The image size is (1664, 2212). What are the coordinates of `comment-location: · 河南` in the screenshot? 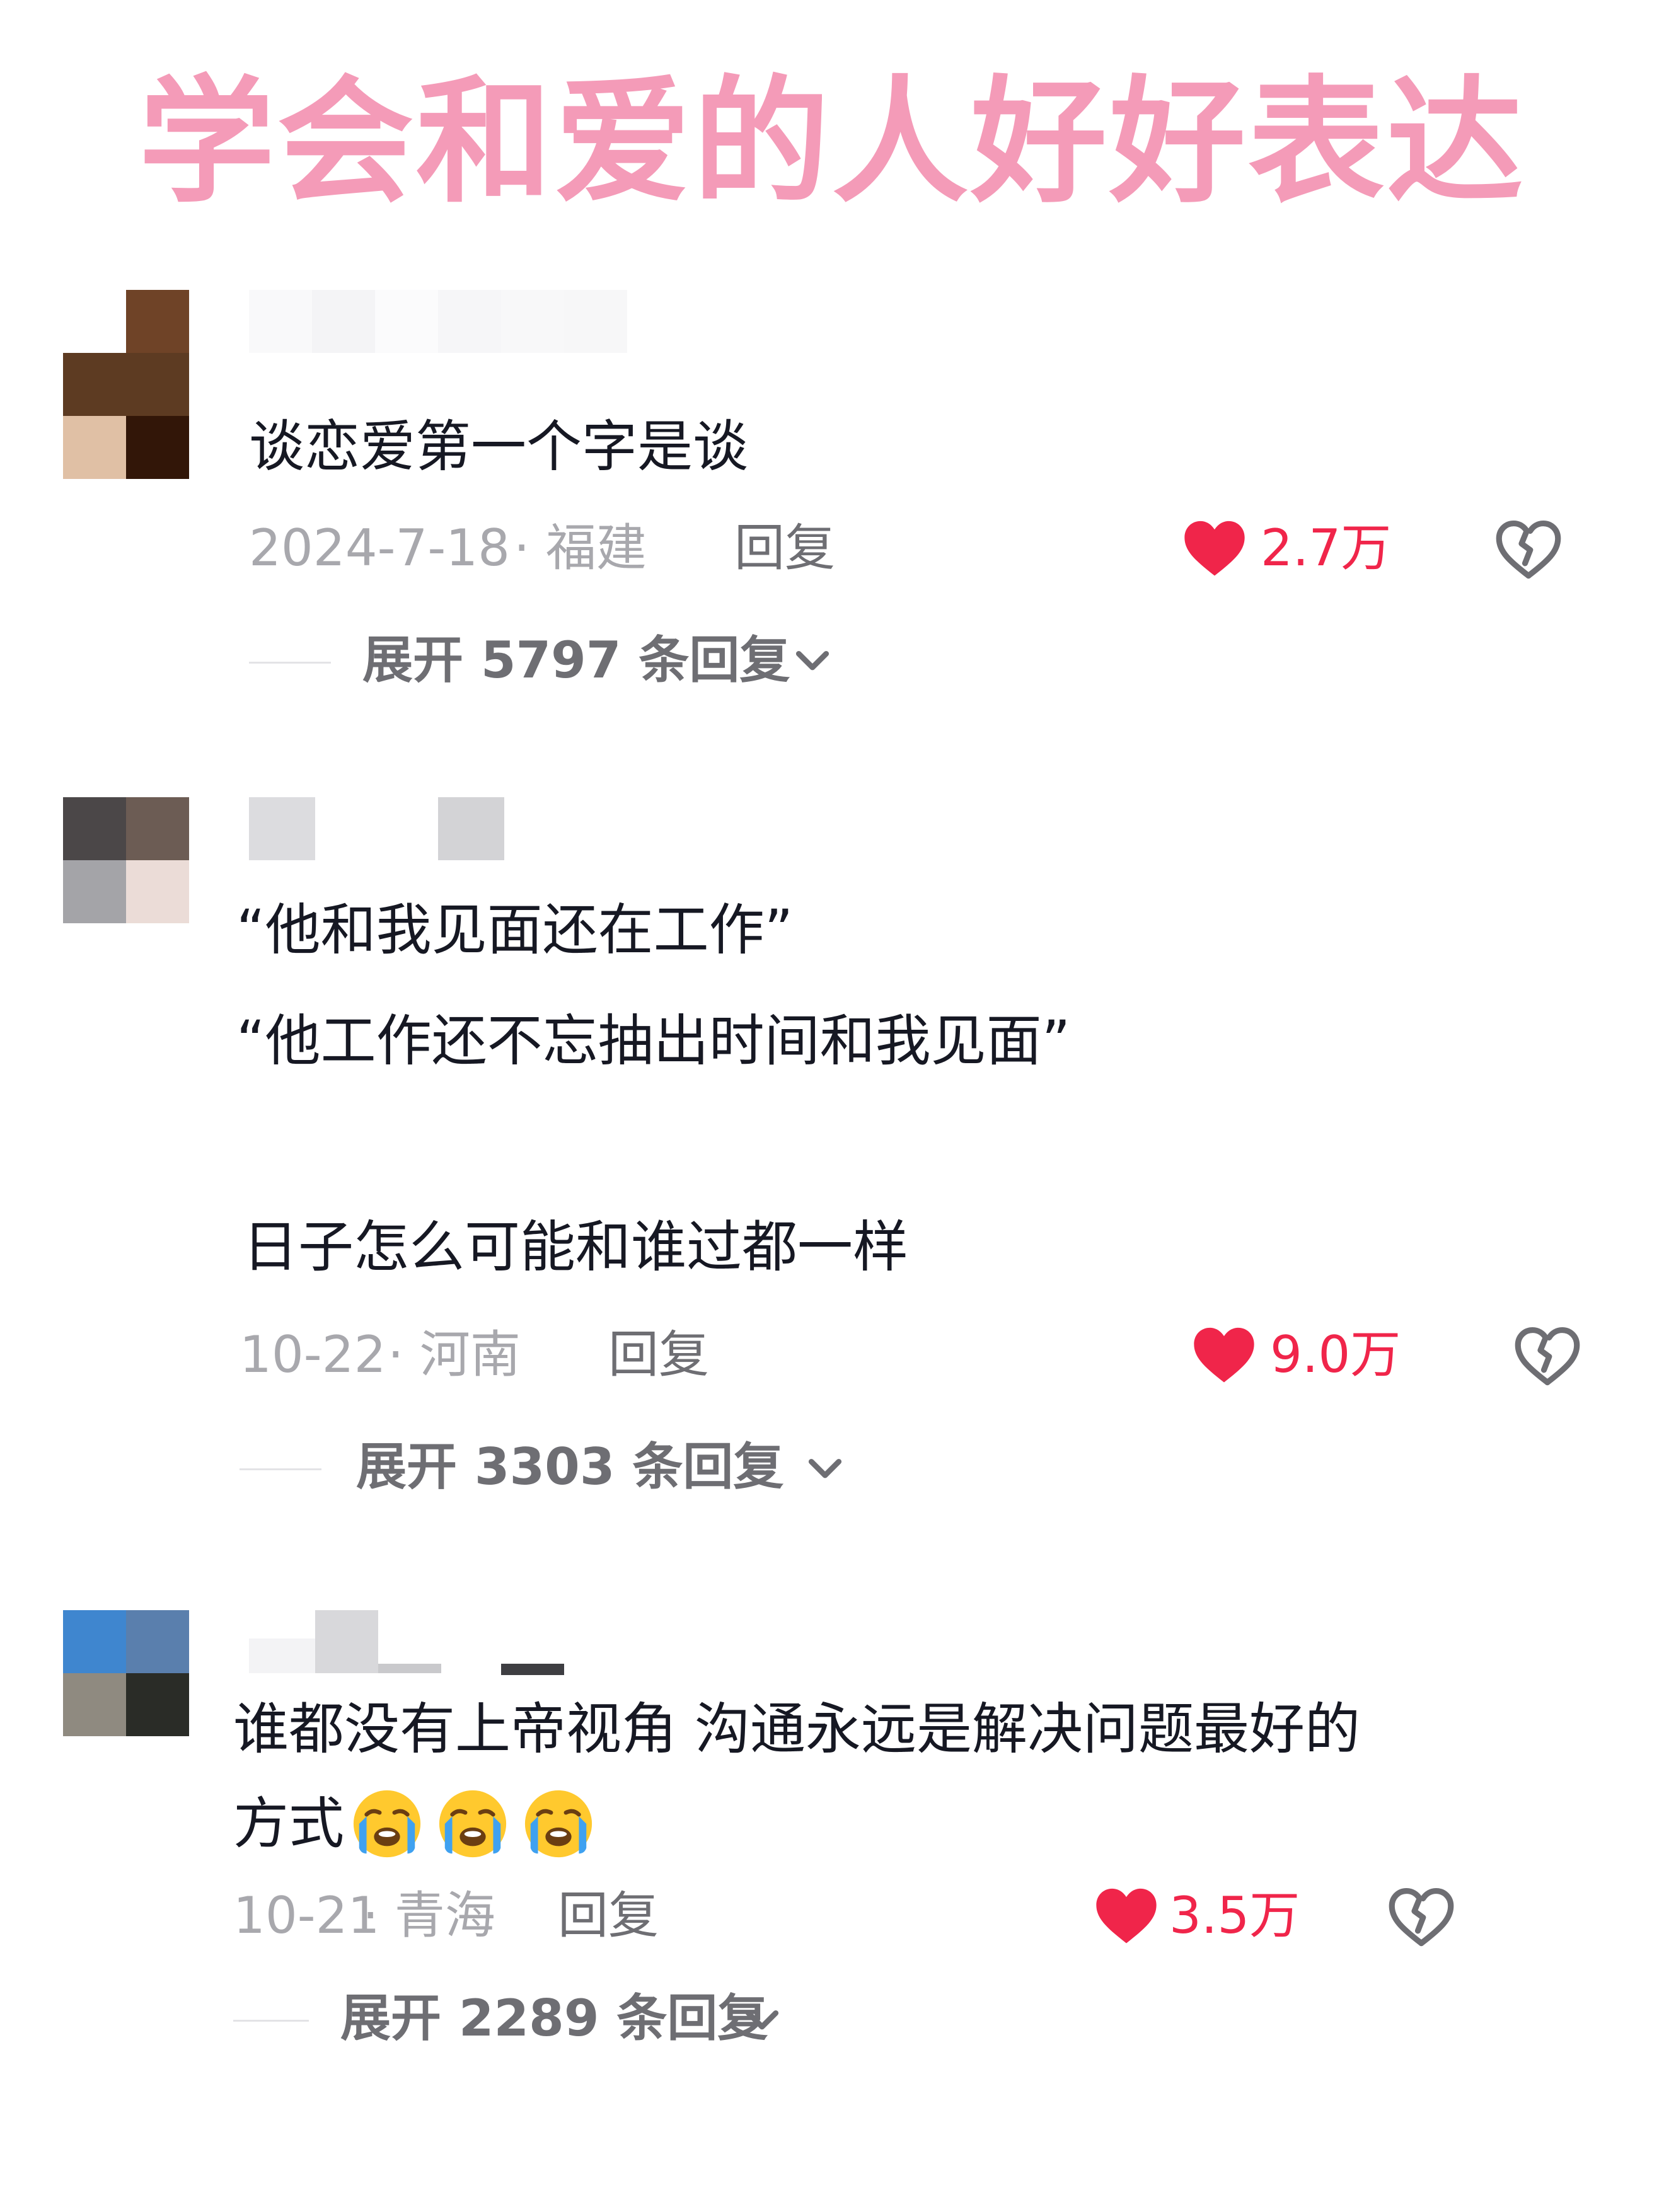 It's located at (454, 1354).